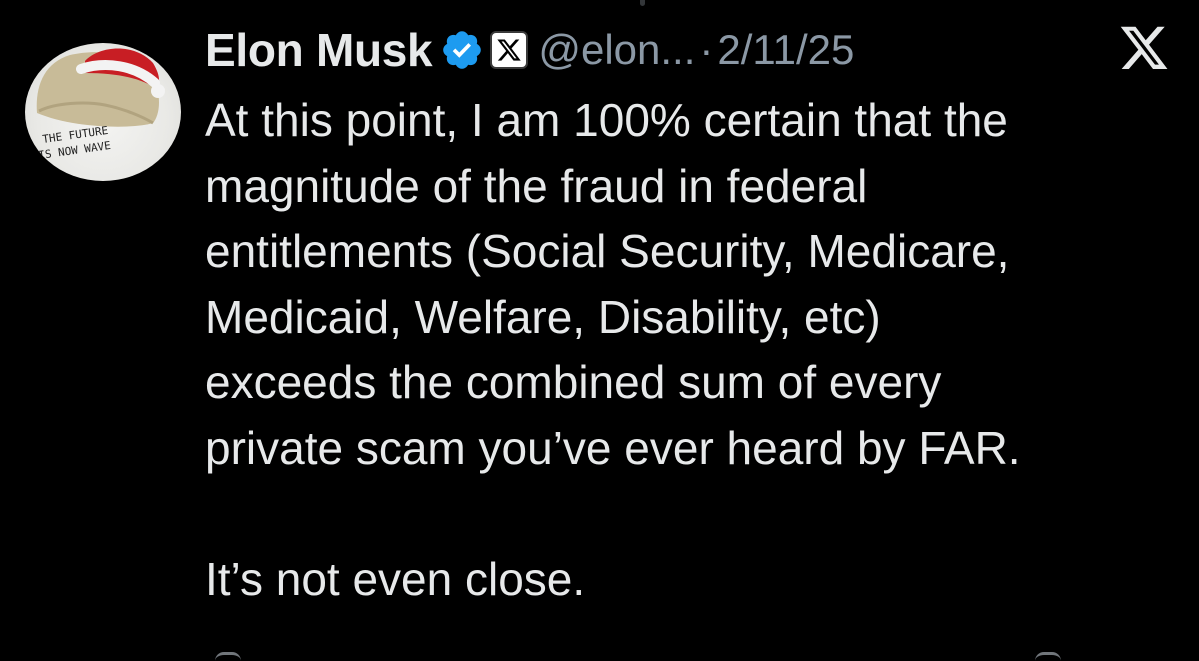 The height and width of the screenshot is (661, 1199). Describe the element at coordinates (785, 50) in the screenshot. I see `tweet-date: 2/11/25` at that location.